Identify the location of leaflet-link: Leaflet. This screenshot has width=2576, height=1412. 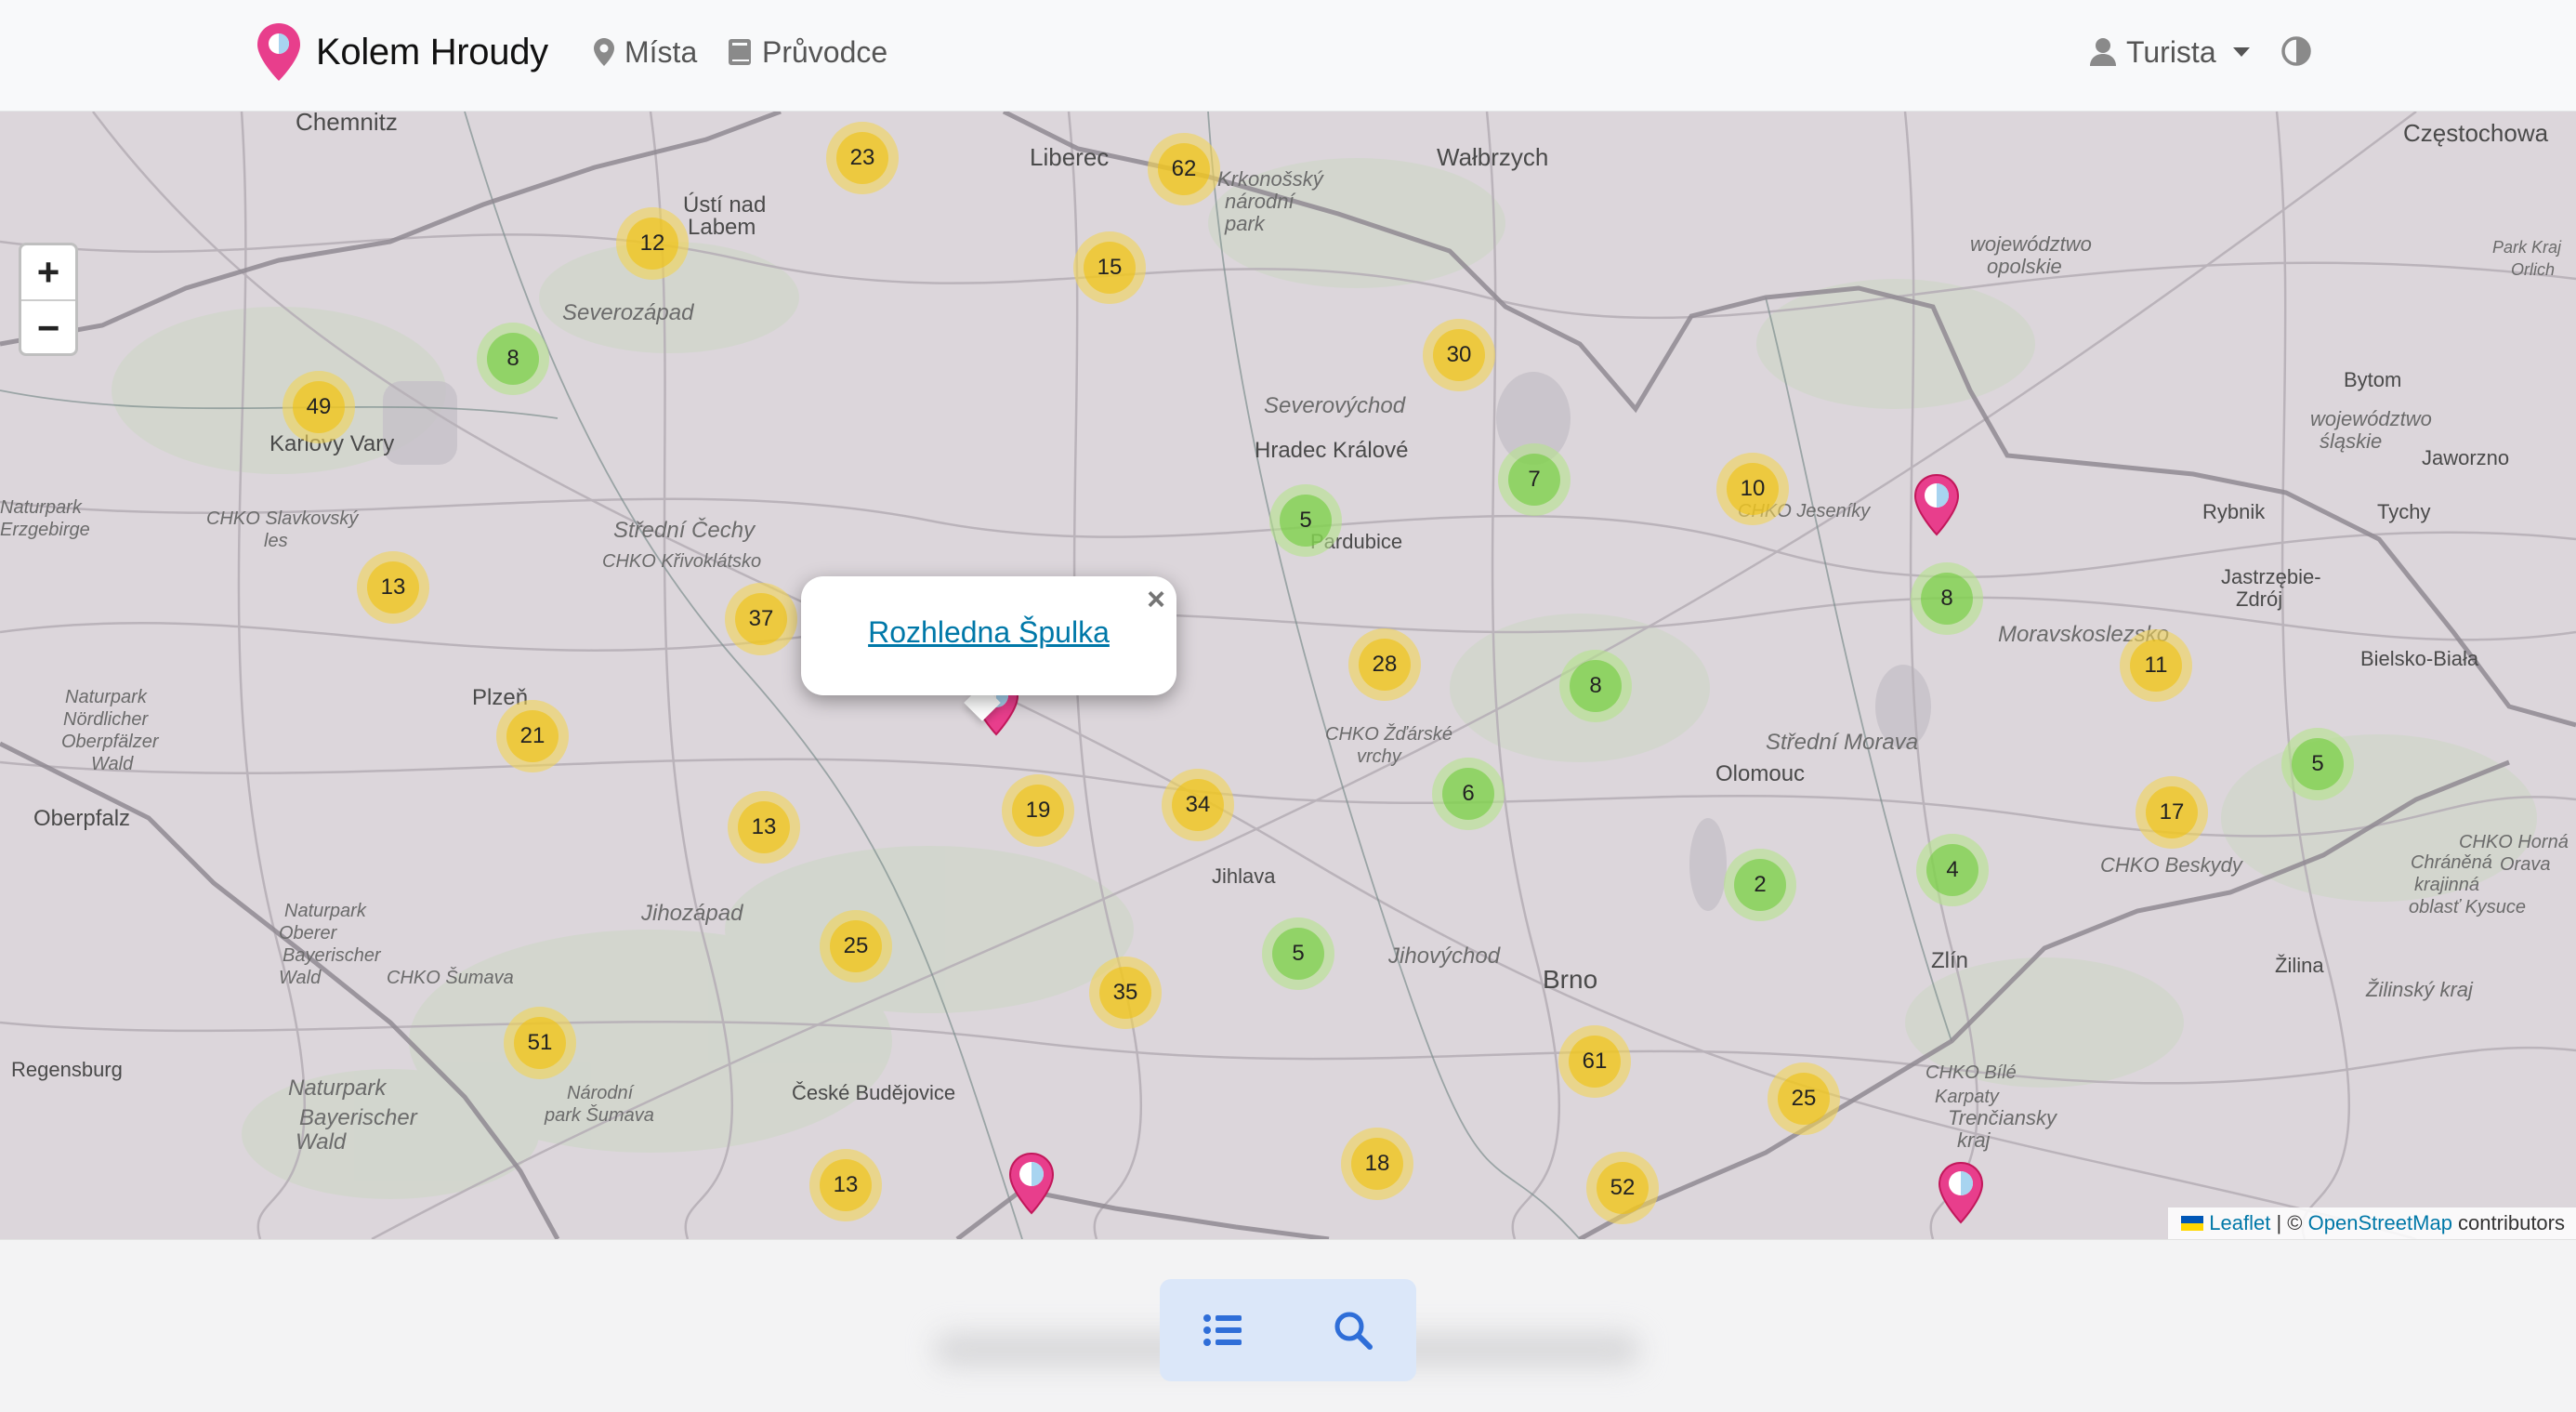
(2239, 1223).